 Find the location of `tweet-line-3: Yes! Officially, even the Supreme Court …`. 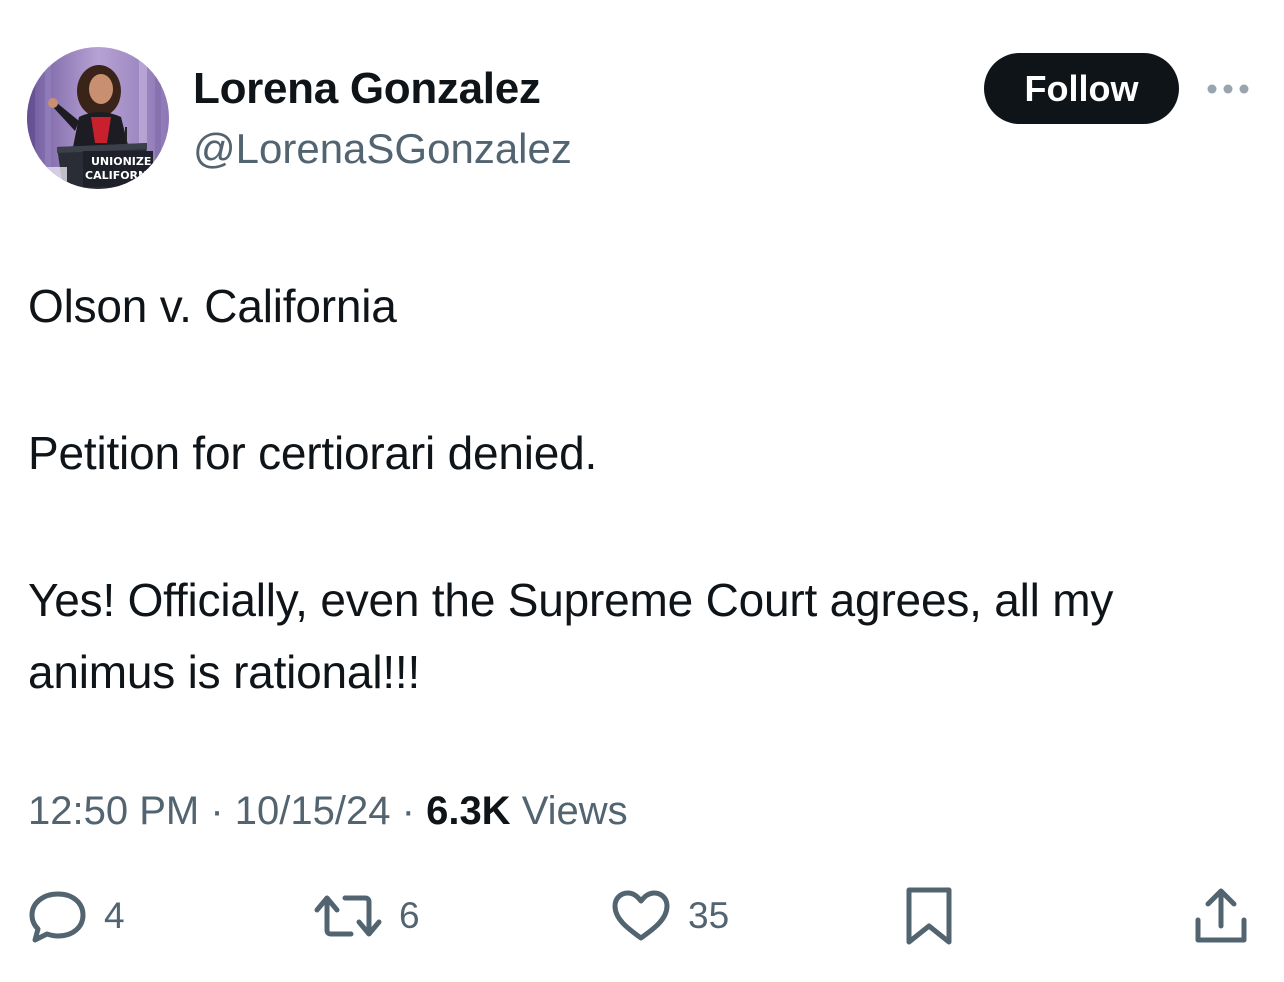

tweet-line-3: Yes! Officially, even the Supreme Court … is located at coordinates (571, 636).